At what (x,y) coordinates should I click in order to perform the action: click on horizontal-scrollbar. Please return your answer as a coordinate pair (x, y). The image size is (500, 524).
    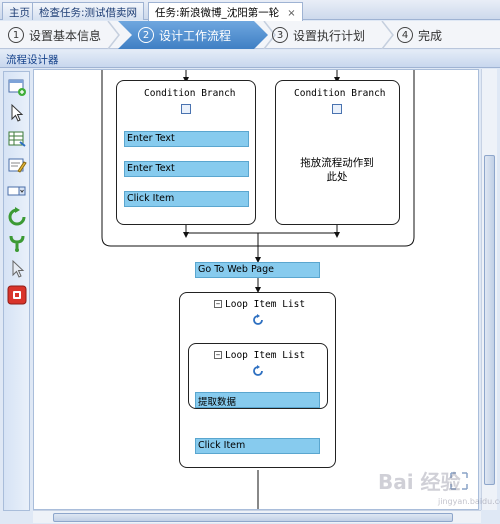
    Looking at the image, I should click on (257, 516).